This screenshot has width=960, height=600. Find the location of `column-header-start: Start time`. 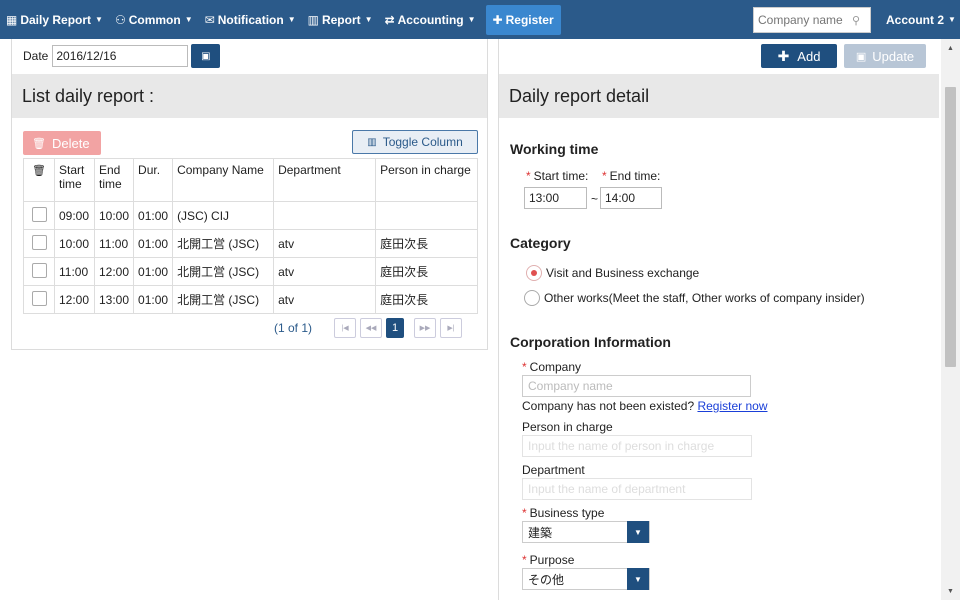

column-header-start: Start time is located at coordinates (74, 180).